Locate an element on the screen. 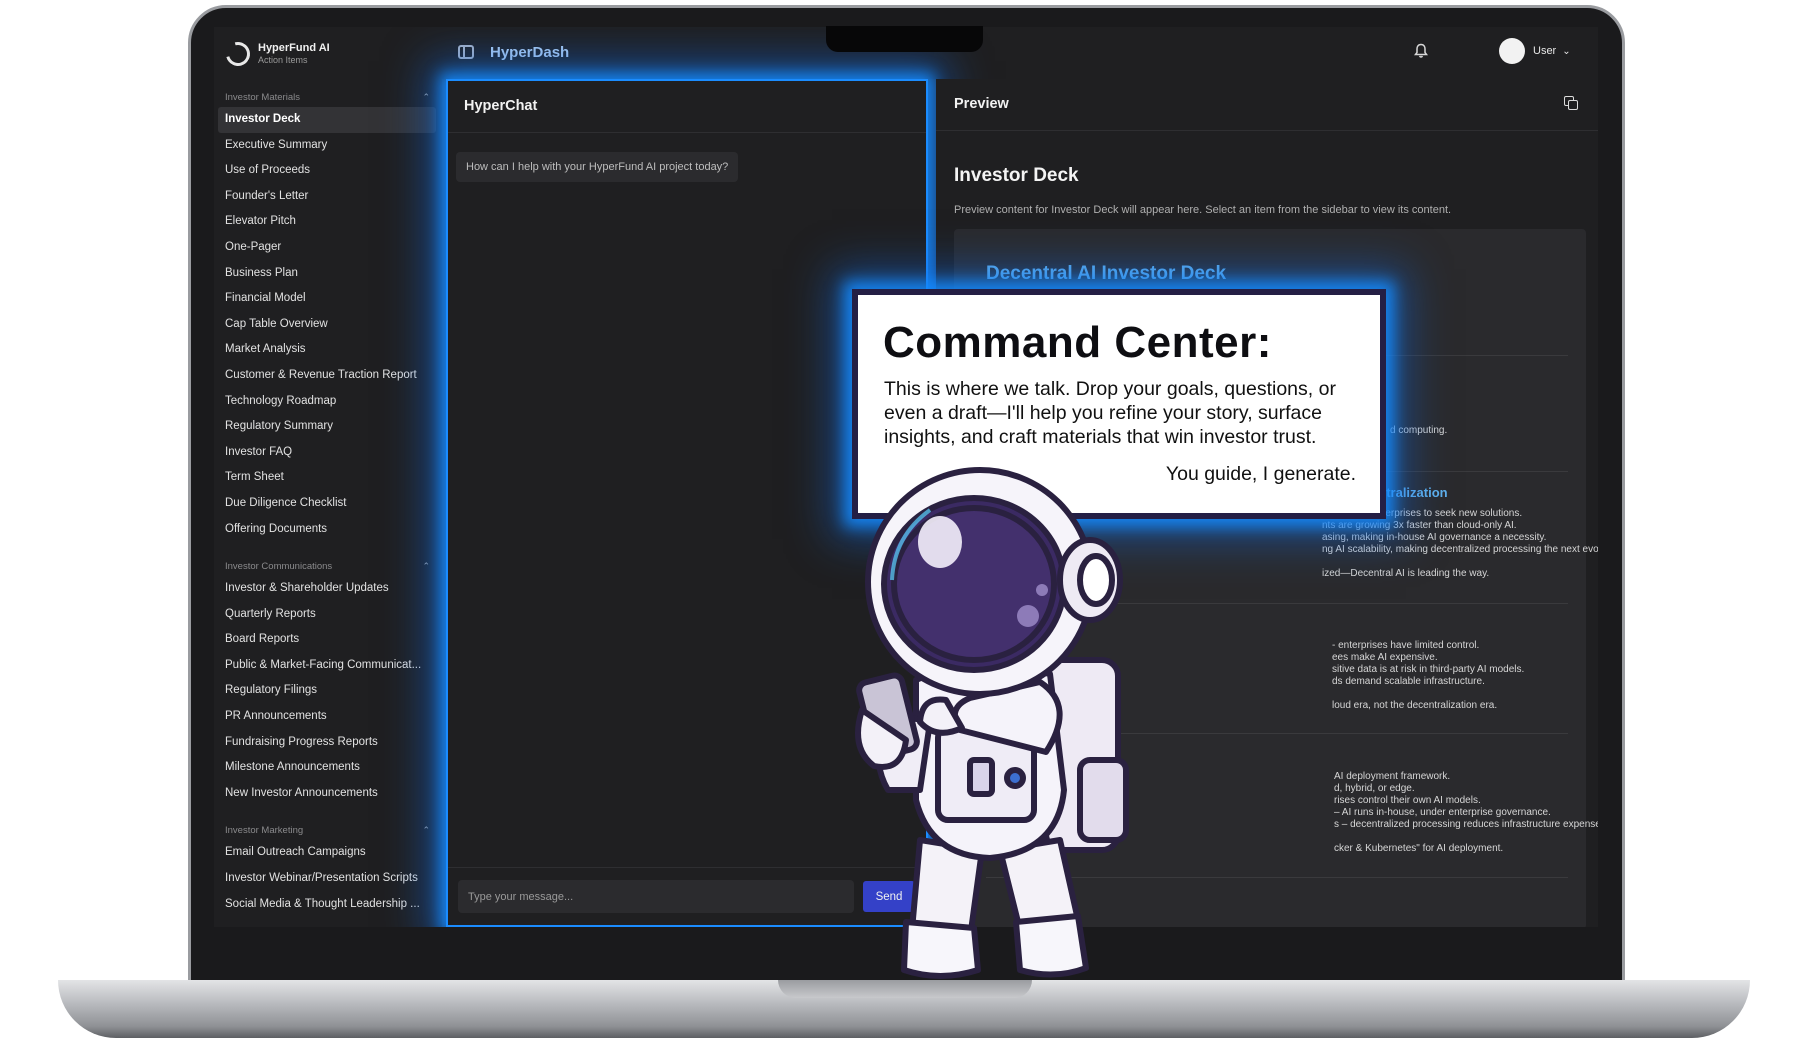 The width and height of the screenshot is (1800, 1042). app-title: HyperDash is located at coordinates (530, 52).